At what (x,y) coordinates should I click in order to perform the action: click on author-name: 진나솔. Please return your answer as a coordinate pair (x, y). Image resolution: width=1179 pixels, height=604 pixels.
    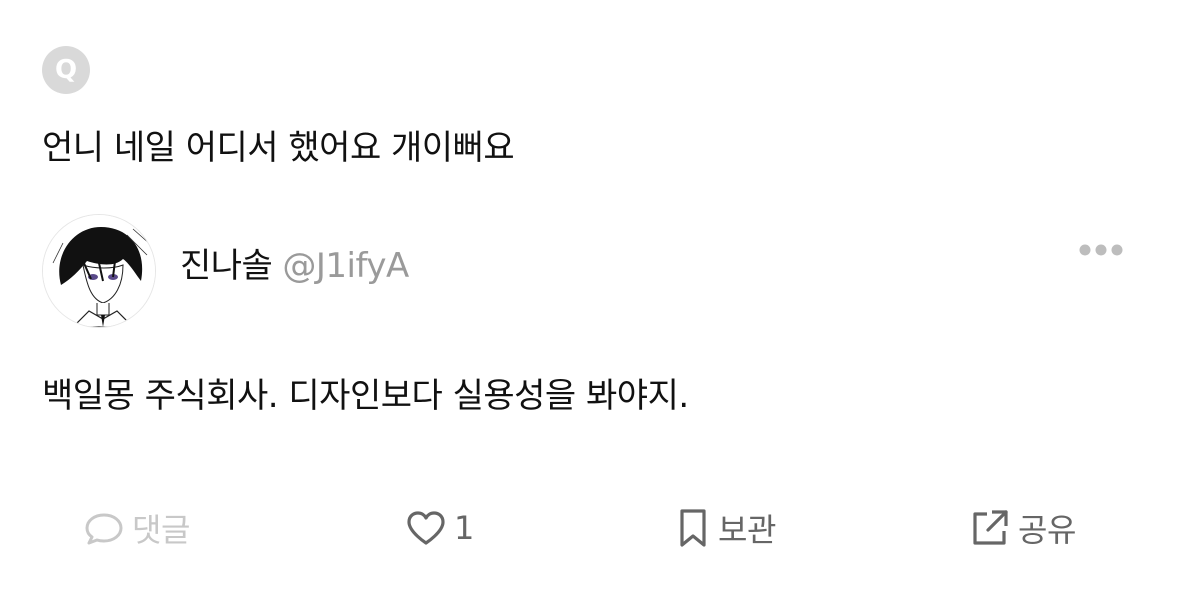
    Looking at the image, I should click on (226, 266).